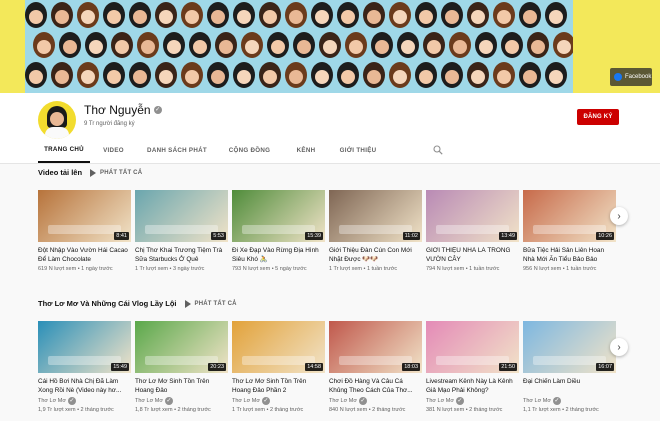 This screenshot has width=660, height=421. What do you see at coordinates (278, 386) in the screenshot?
I see `video-title: Thơ Lơ Mơ Sinh Tồn Trên Hoang Đảo Phần 2` at bounding box center [278, 386].